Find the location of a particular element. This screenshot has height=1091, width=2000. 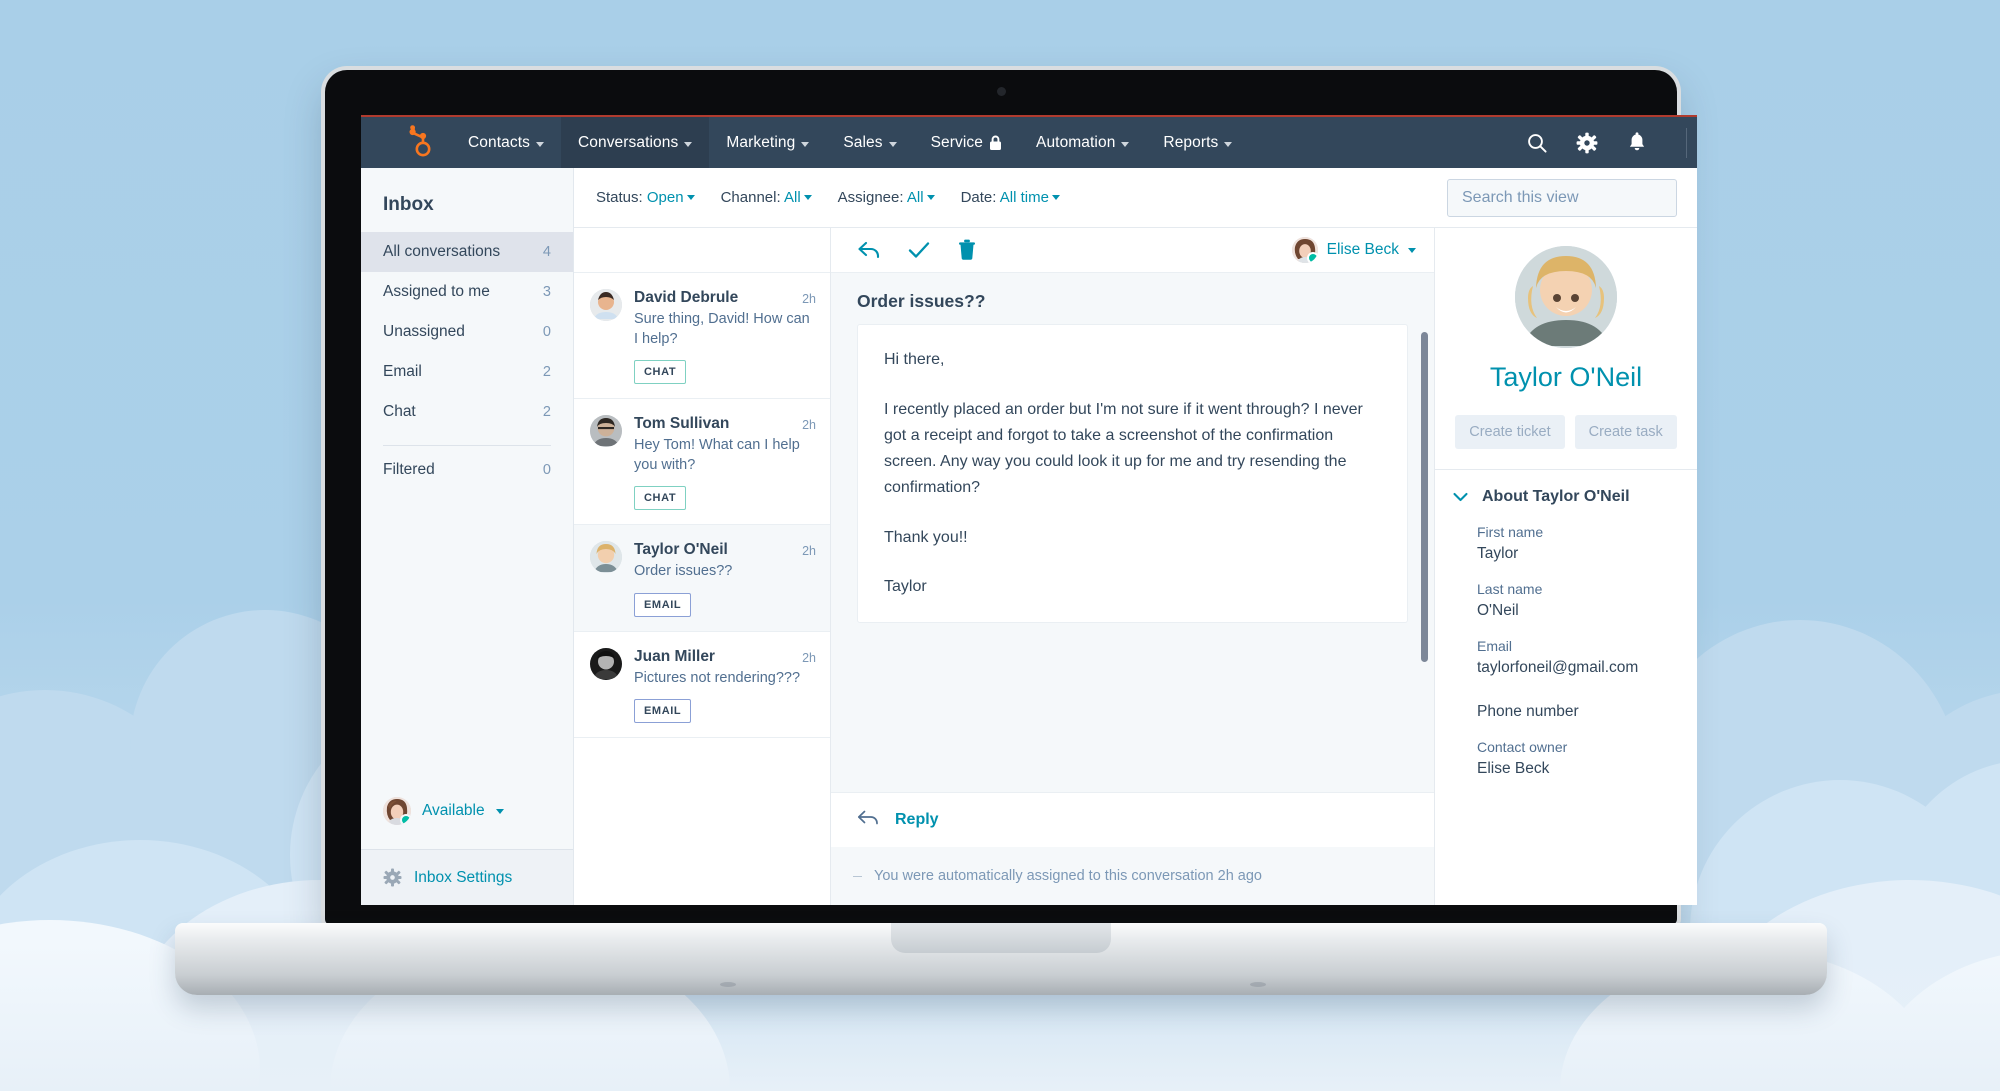

sidebar-title: Inbox is located at coordinates (408, 204).